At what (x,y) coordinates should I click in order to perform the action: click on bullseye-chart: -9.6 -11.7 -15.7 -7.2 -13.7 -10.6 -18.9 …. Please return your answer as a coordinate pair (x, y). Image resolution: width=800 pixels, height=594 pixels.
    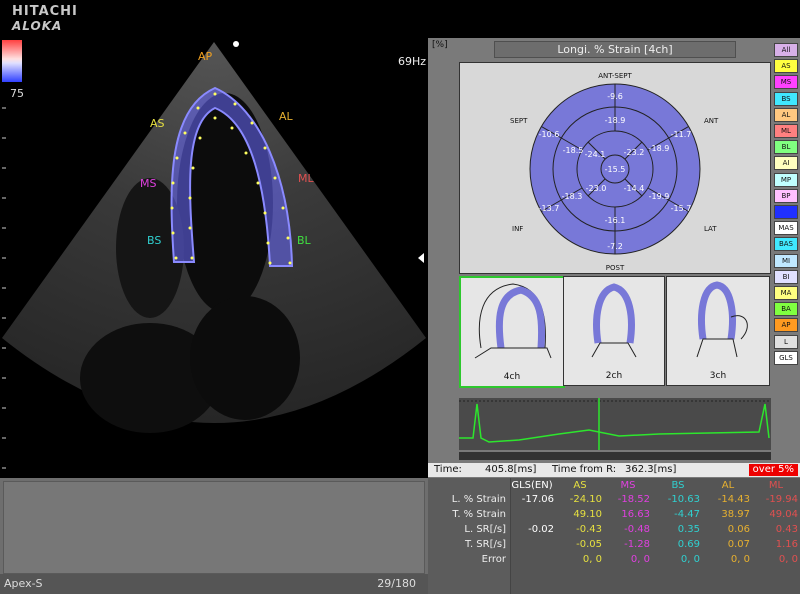
    Looking at the image, I should click on (615, 168).